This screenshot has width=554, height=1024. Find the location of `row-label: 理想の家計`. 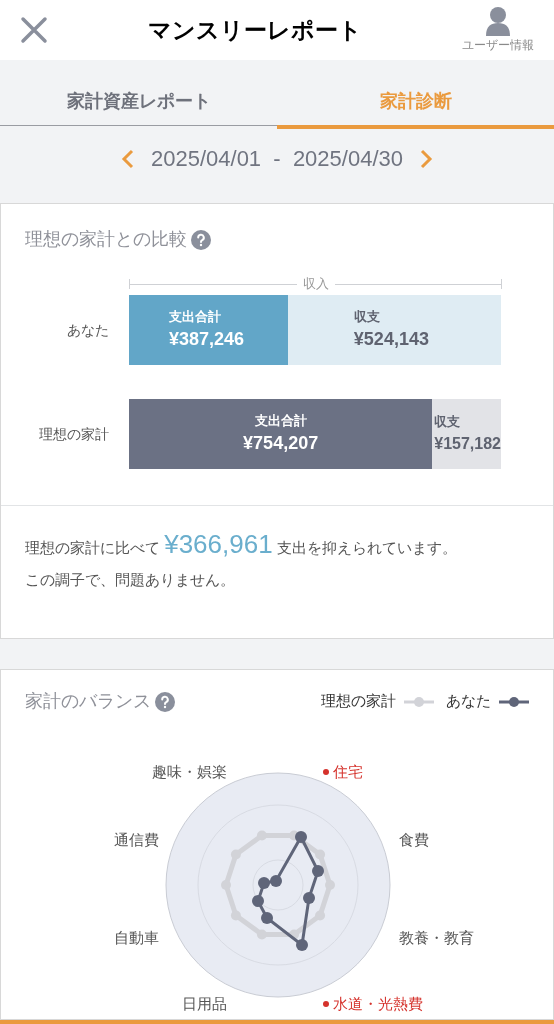

row-label: 理想の家計 is located at coordinates (73, 434).